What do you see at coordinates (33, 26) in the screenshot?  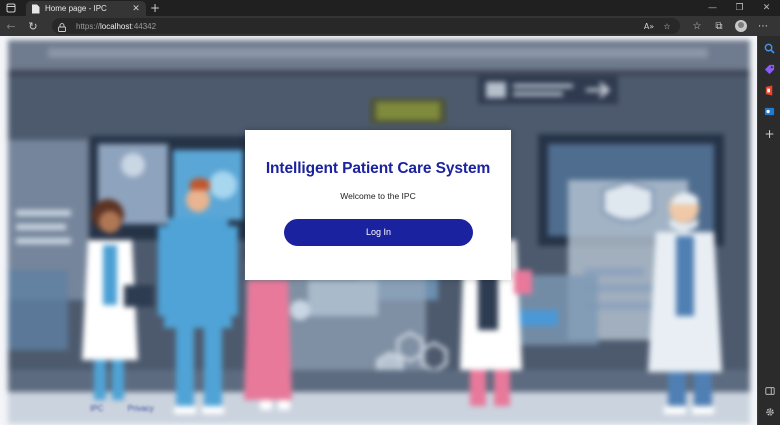 I see `refresh-button: ↻` at bounding box center [33, 26].